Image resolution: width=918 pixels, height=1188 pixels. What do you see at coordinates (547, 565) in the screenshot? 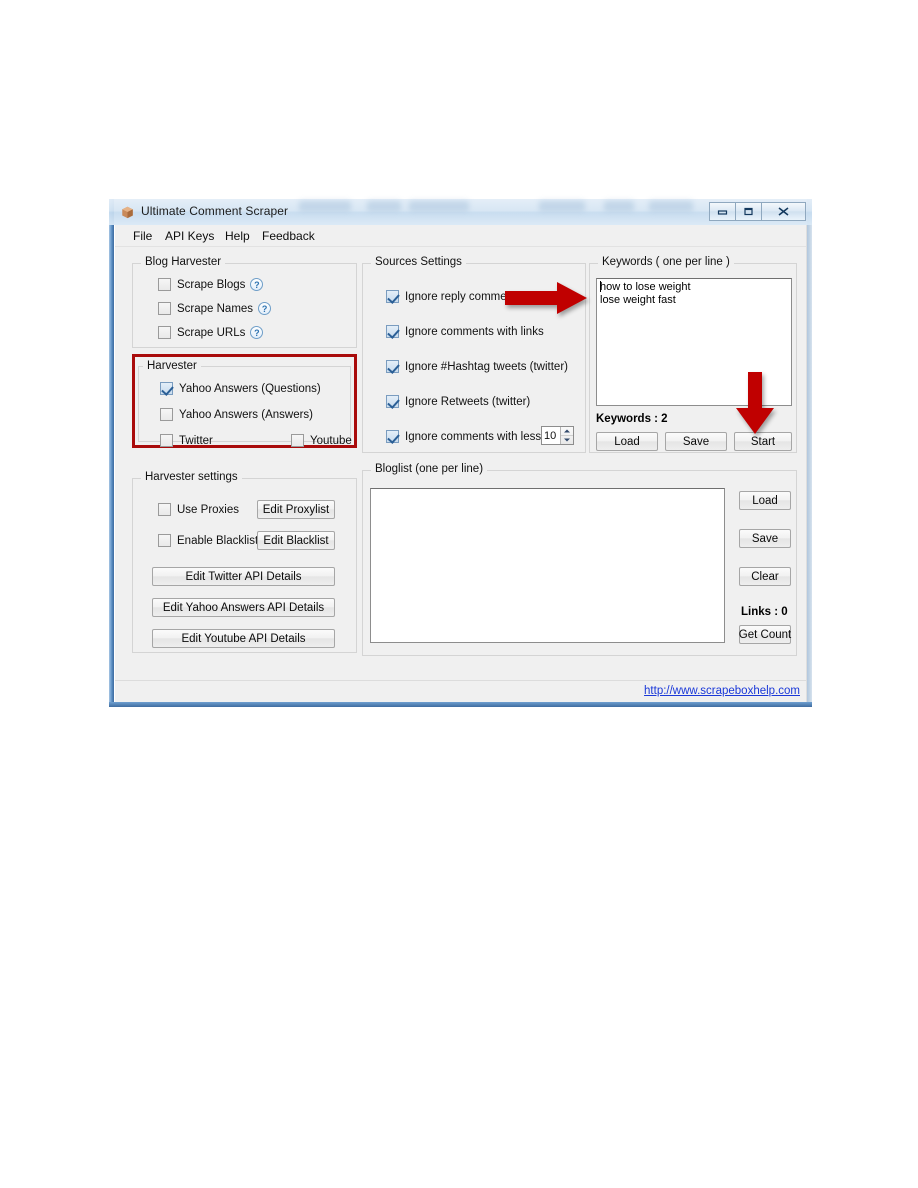
I see `bloglist-textarea` at bounding box center [547, 565].